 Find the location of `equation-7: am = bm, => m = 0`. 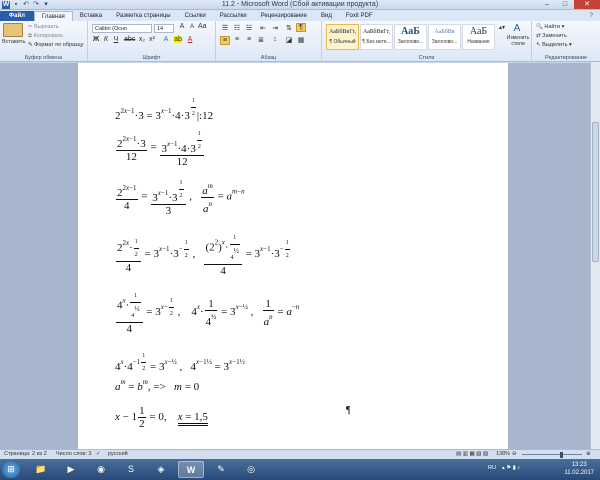

equation-7: am = bm, => m = 0 is located at coordinates (157, 385).